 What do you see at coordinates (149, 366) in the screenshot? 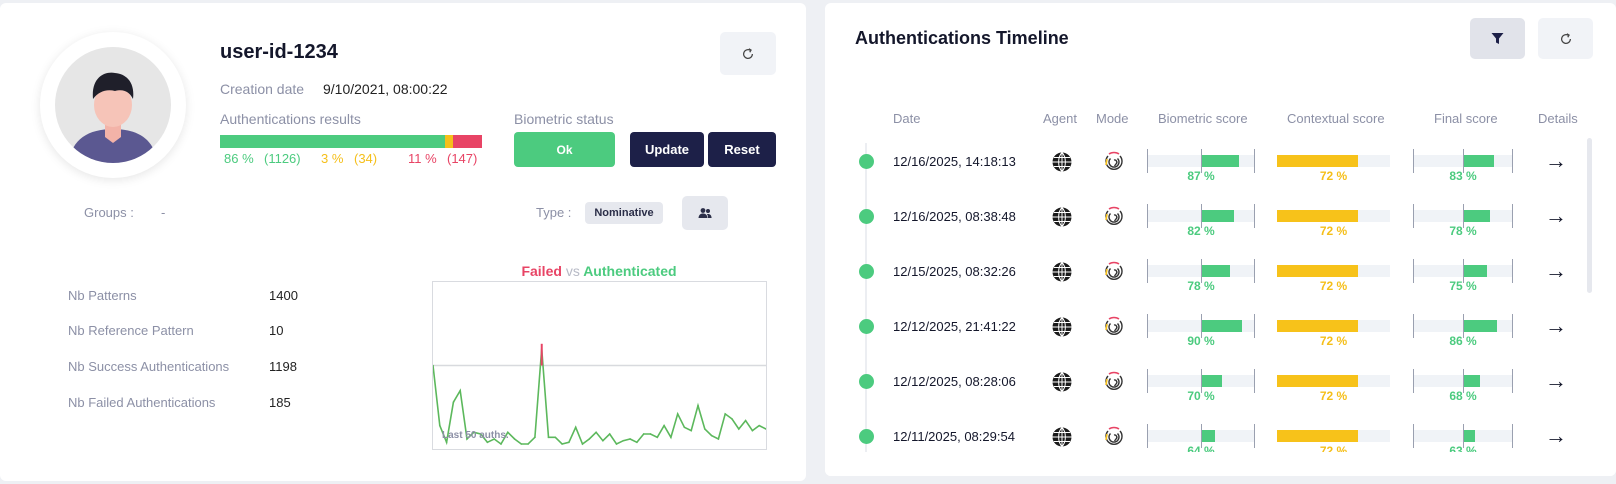
I see `stat-label: Nb Success Authentications` at bounding box center [149, 366].